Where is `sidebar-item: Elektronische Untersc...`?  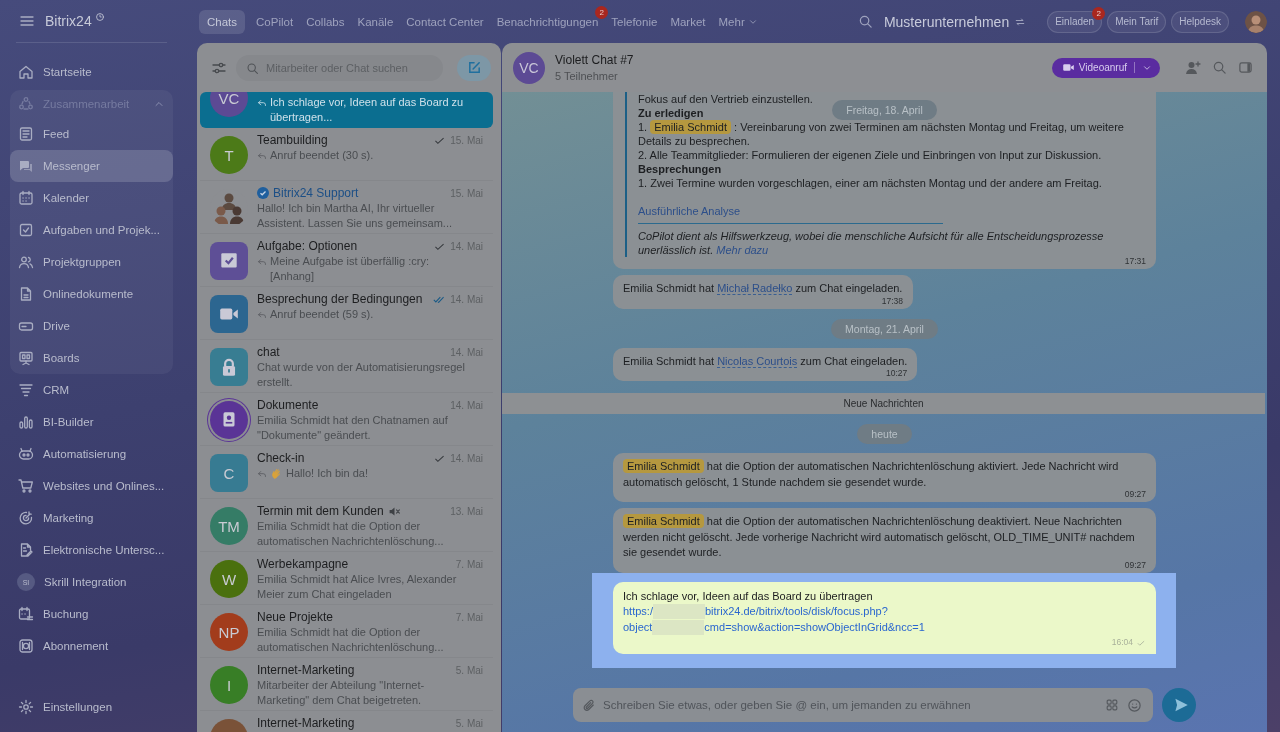
sidebar-item: Elektronische Untersc... is located at coordinates (91, 550).